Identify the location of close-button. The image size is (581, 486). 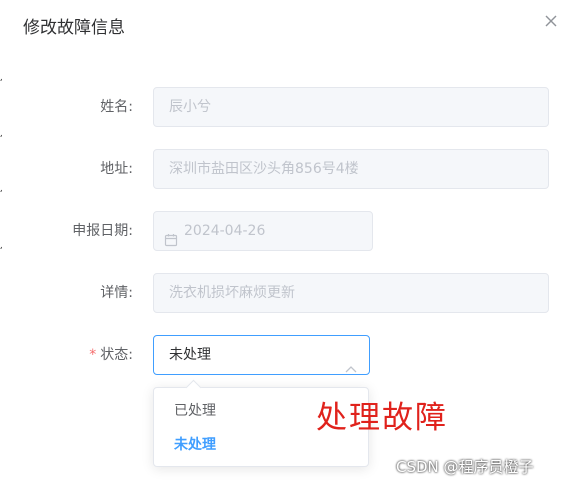
(551, 21).